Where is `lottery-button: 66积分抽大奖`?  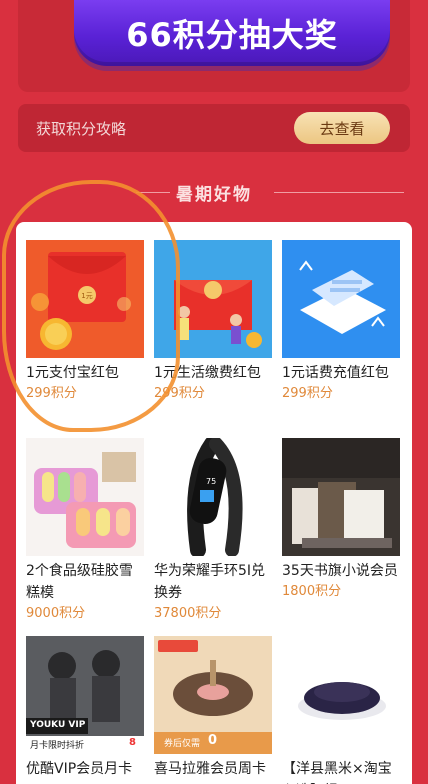 lottery-button: 66积分抽大奖 is located at coordinates (232, 33).